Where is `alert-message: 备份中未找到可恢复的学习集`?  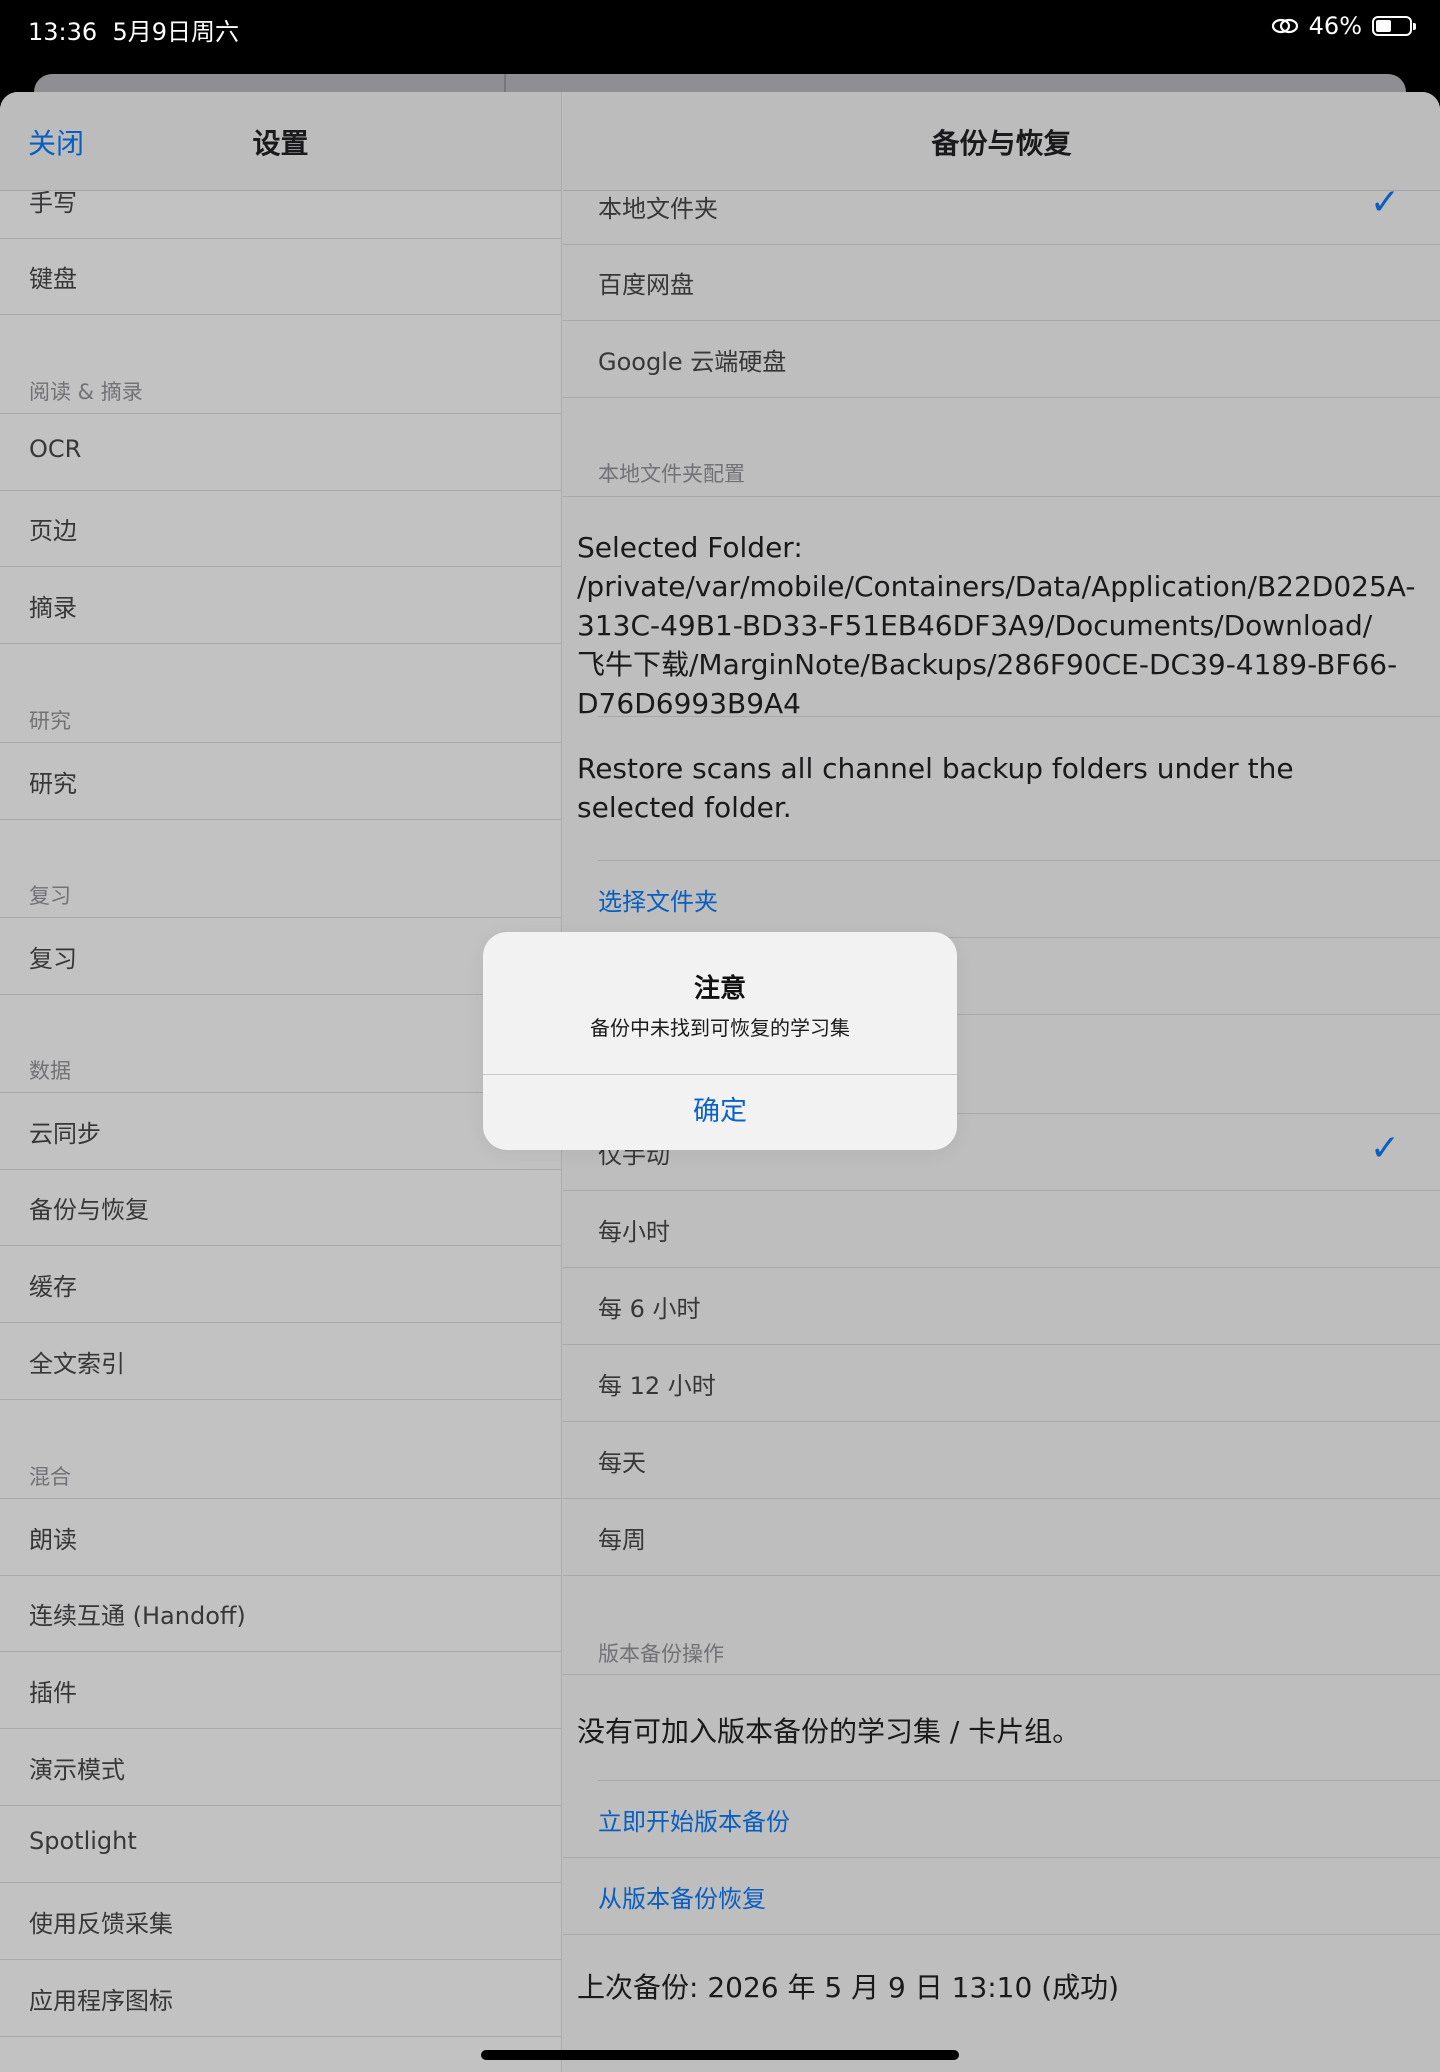
alert-message: 备份中未找到可恢复的学习集 is located at coordinates (720, 1028).